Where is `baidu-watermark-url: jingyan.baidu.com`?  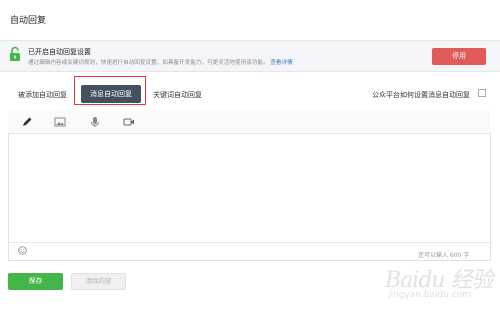
baidu-watermark-url: jingyan.baidu.com is located at coordinates (430, 295).